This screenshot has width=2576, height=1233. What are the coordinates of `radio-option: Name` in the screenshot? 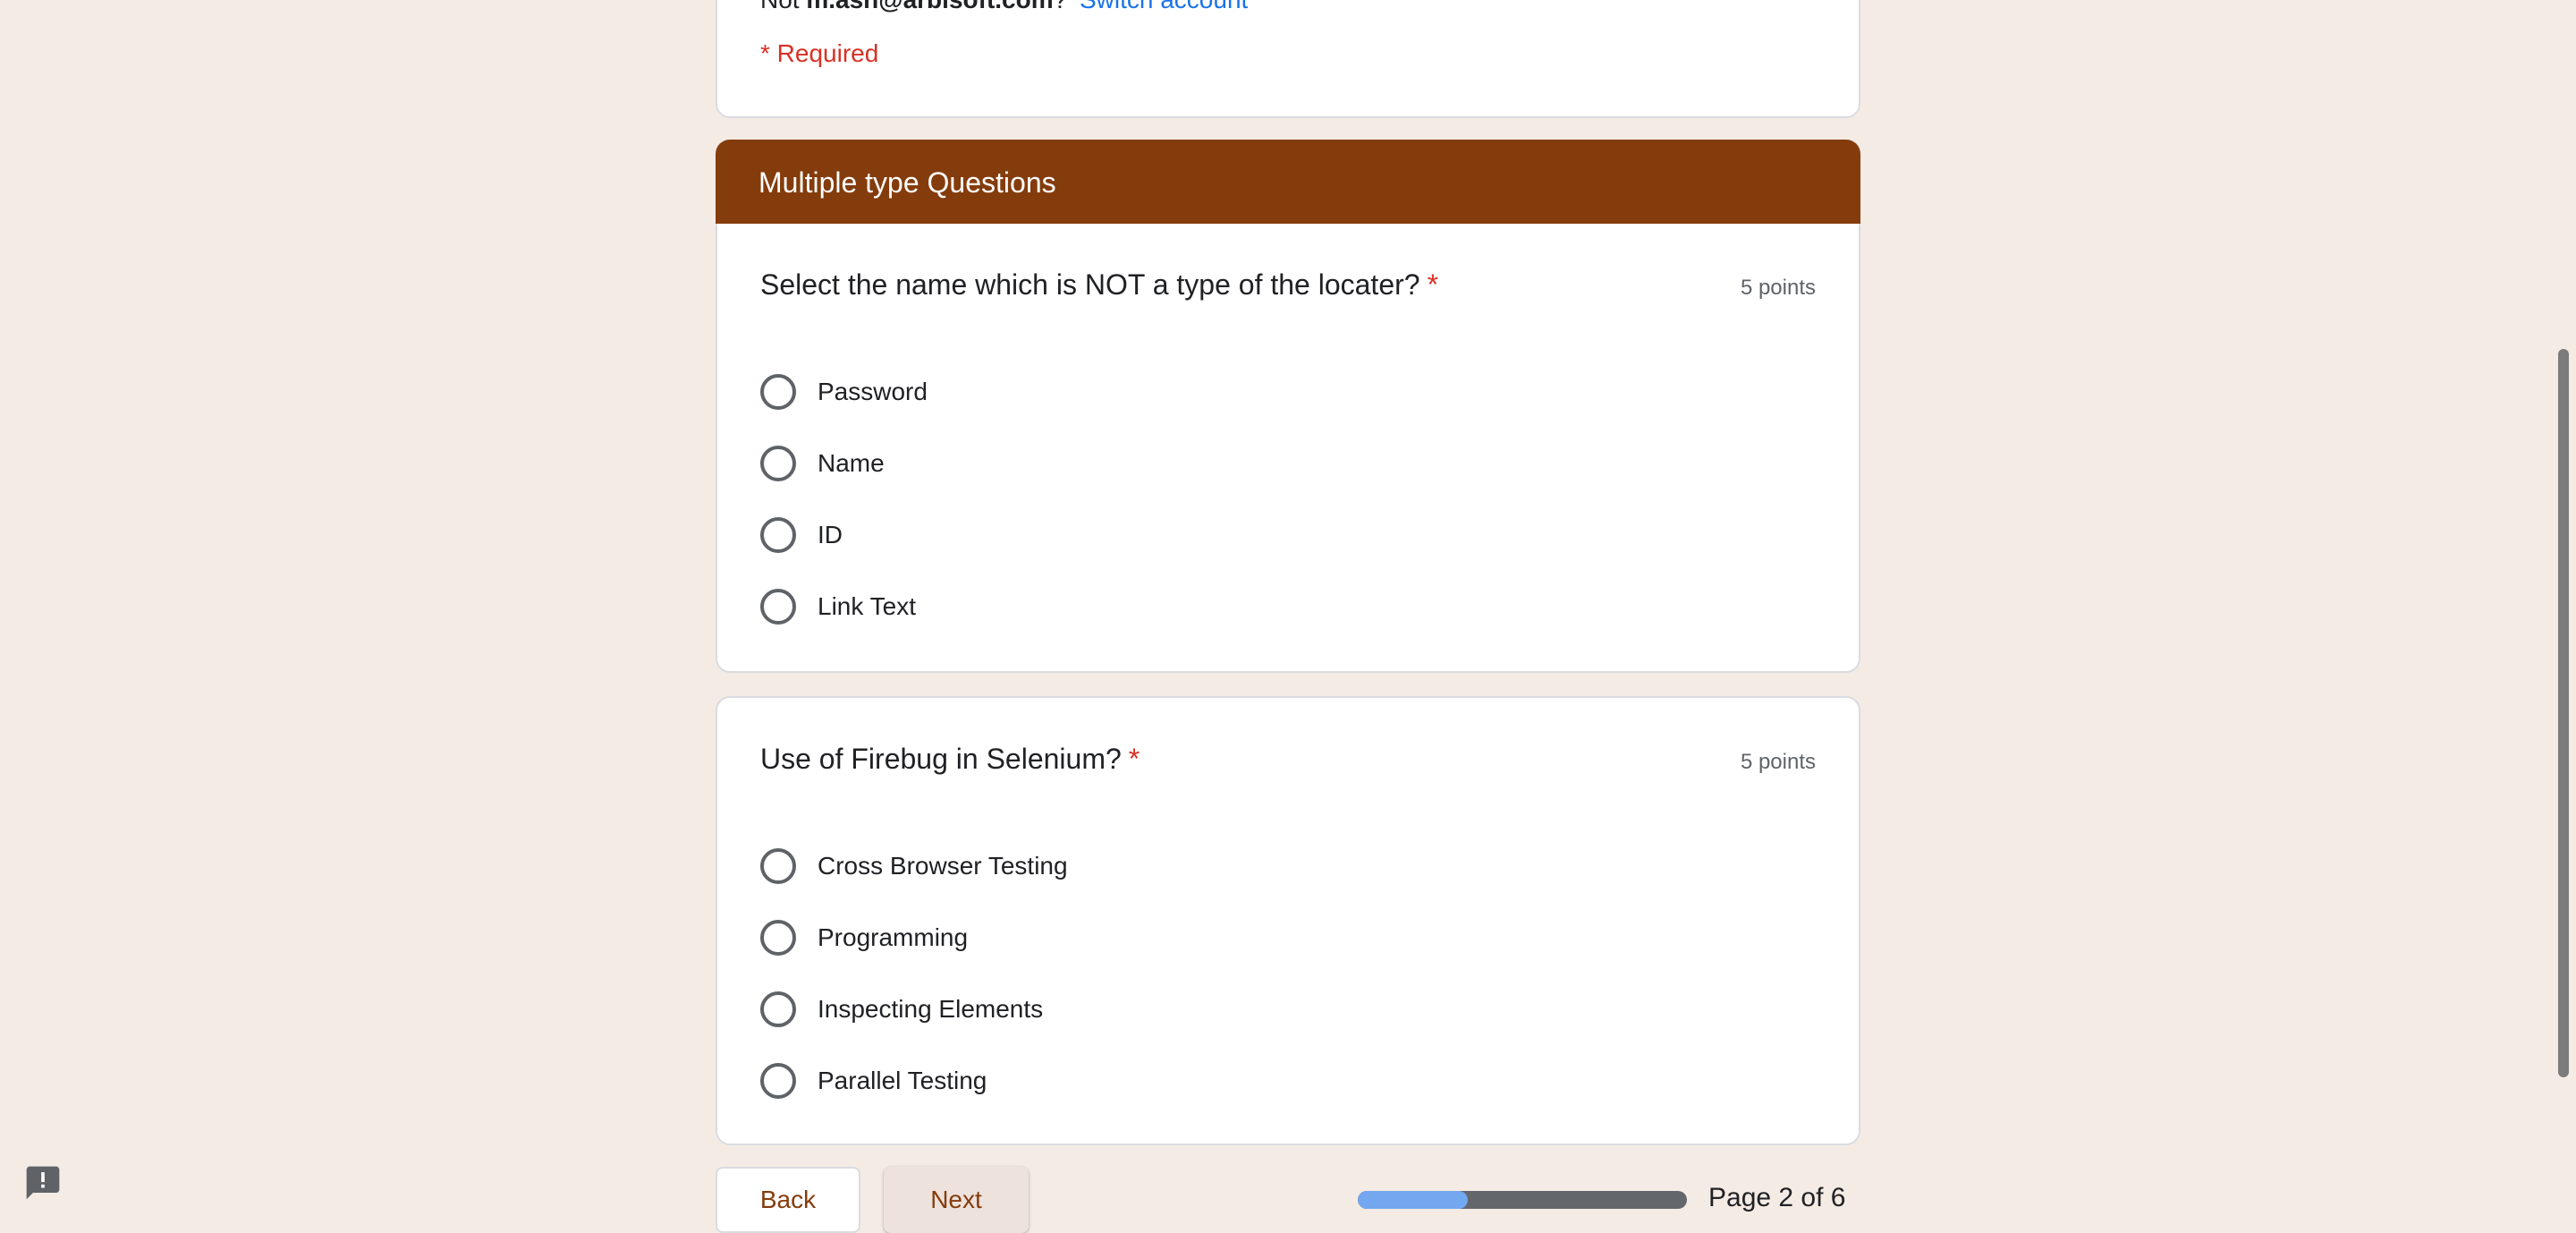 It's located at (844, 463).